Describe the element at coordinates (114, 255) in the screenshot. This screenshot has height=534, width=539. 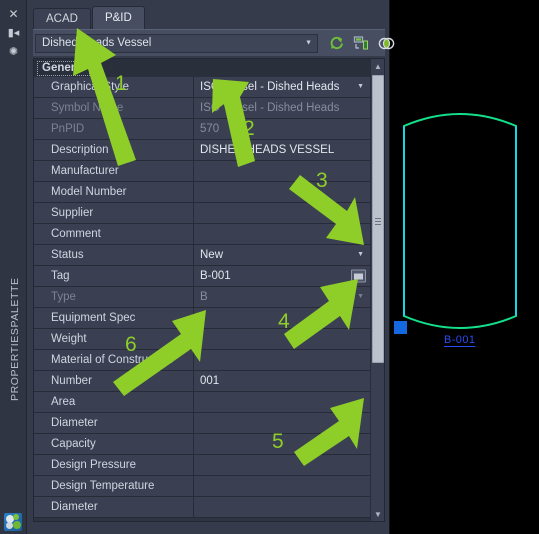
I see `property-label: Status` at that location.